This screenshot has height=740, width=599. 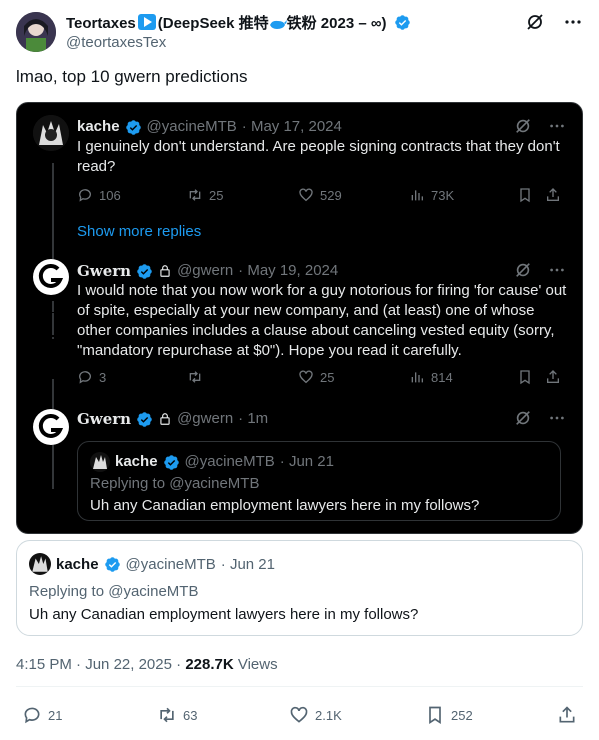 What do you see at coordinates (328, 715) in the screenshot?
I see `like-count: 2.1K` at bounding box center [328, 715].